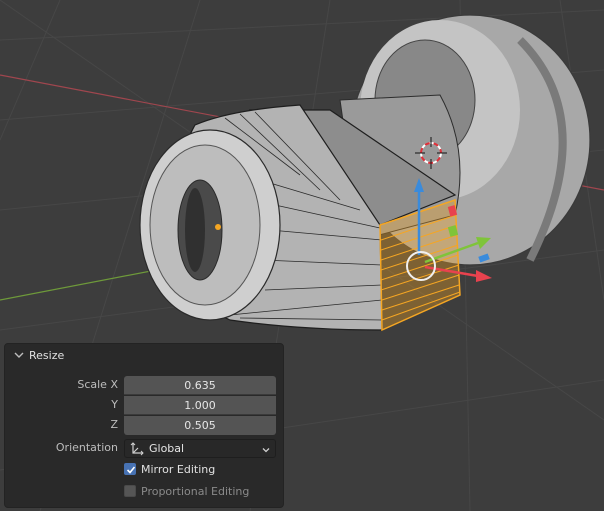  What do you see at coordinates (200, 385) in the screenshot?
I see `scale-x-field: 0.635` at bounding box center [200, 385].